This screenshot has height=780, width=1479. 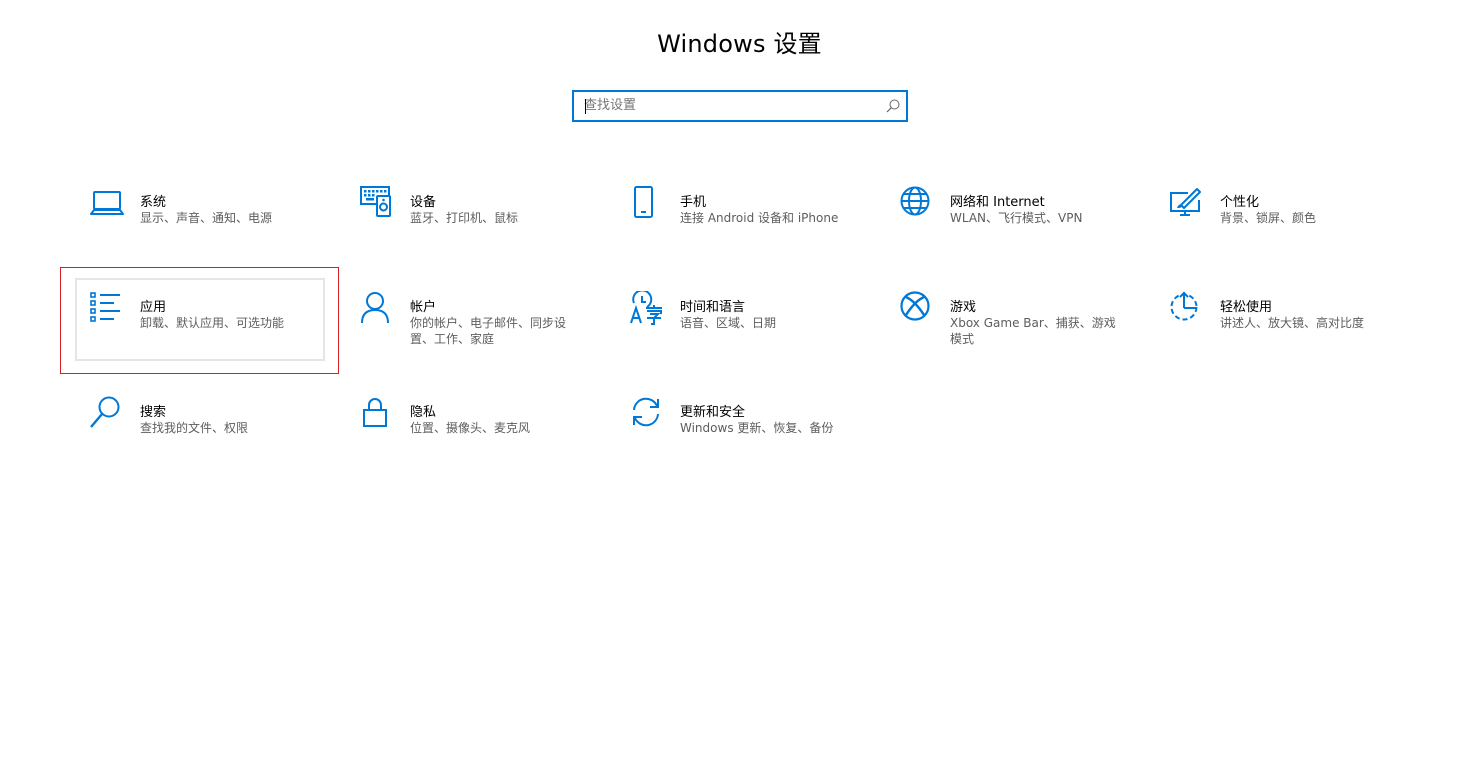 I want to click on category-description: Windows 更新、恢复、备份, so click(x=757, y=428).